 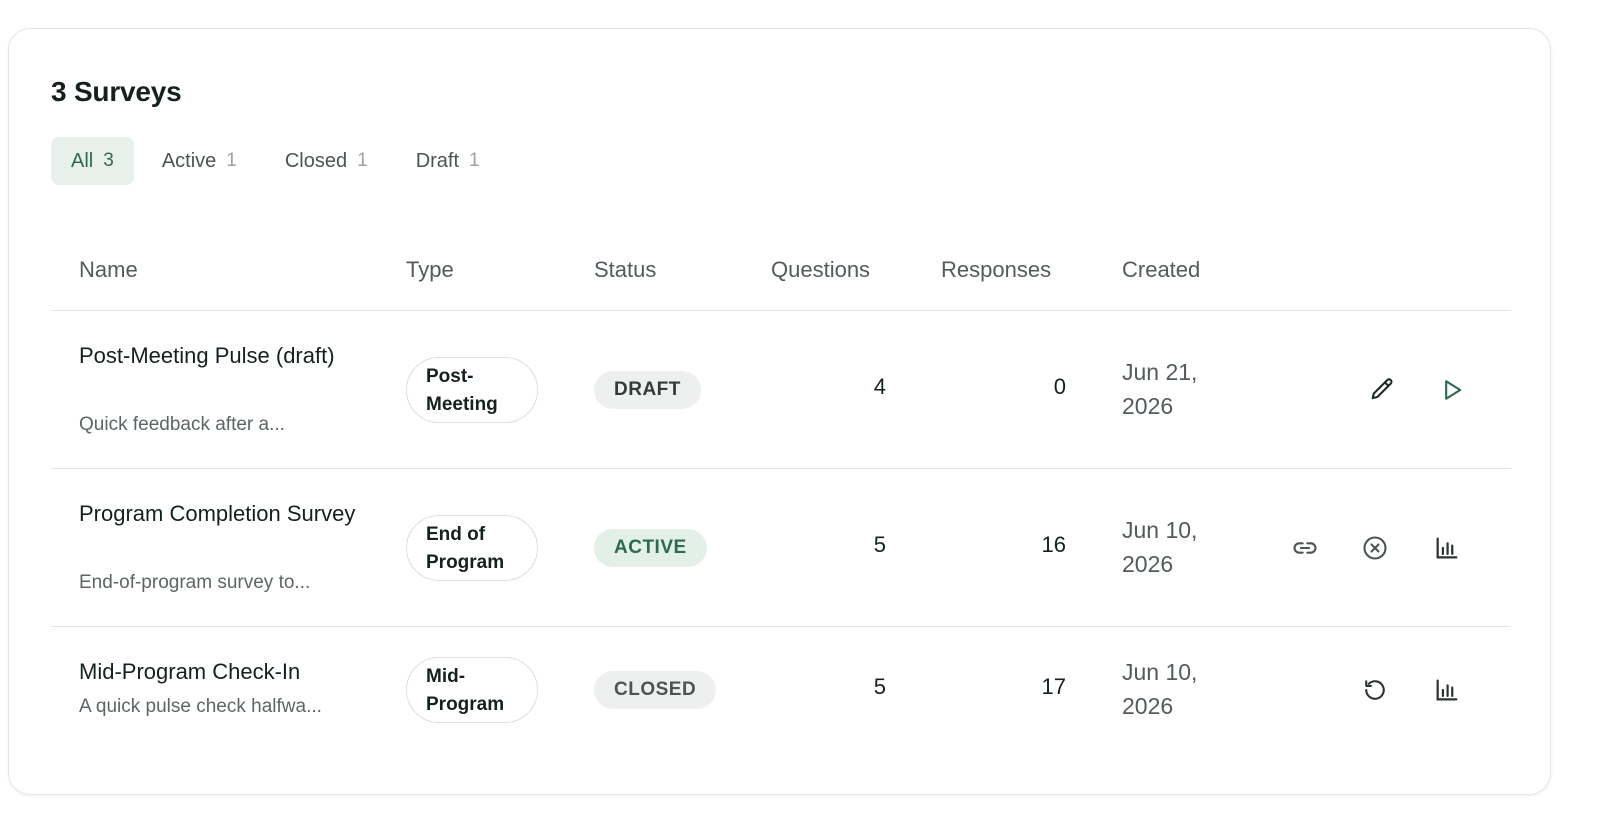 I want to click on activate-button, so click(x=1452, y=390).